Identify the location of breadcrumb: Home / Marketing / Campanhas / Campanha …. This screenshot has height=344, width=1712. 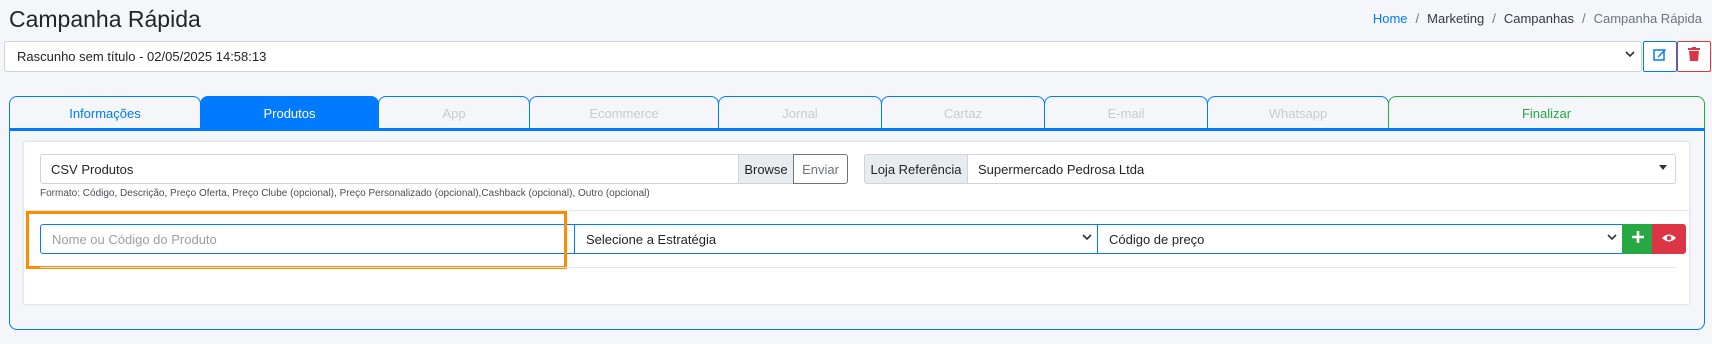
(1537, 18).